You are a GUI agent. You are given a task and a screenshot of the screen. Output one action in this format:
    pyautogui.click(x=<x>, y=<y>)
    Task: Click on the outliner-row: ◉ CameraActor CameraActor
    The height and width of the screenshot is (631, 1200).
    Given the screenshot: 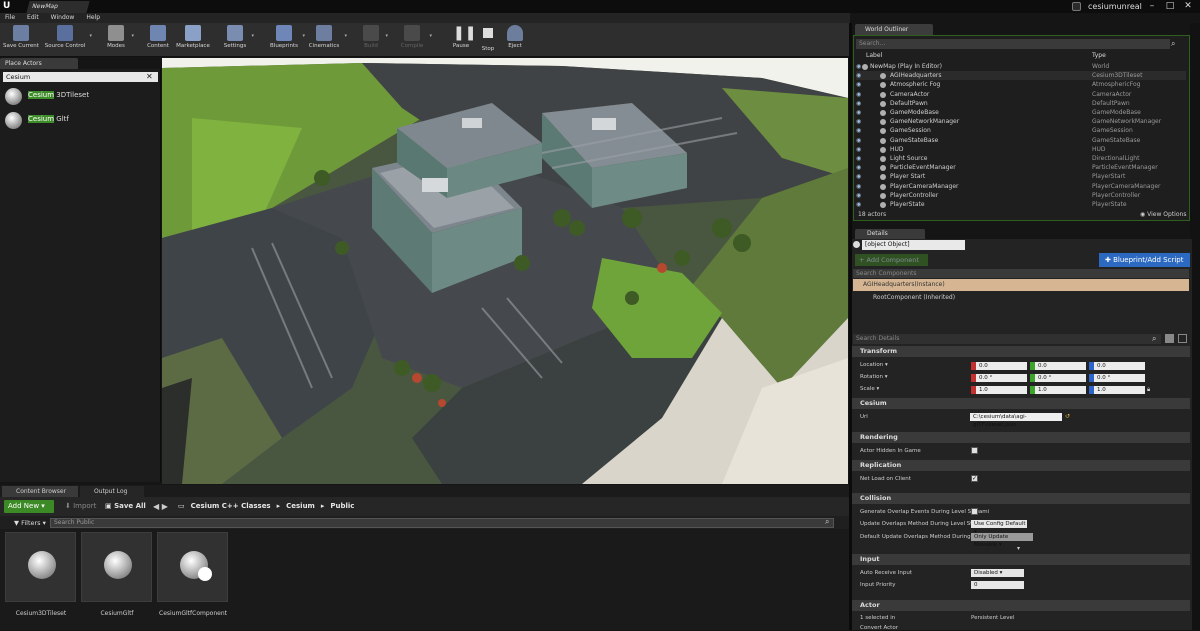 What is the action you would take?
    pyautogui.click(x=1021, y=94)
    